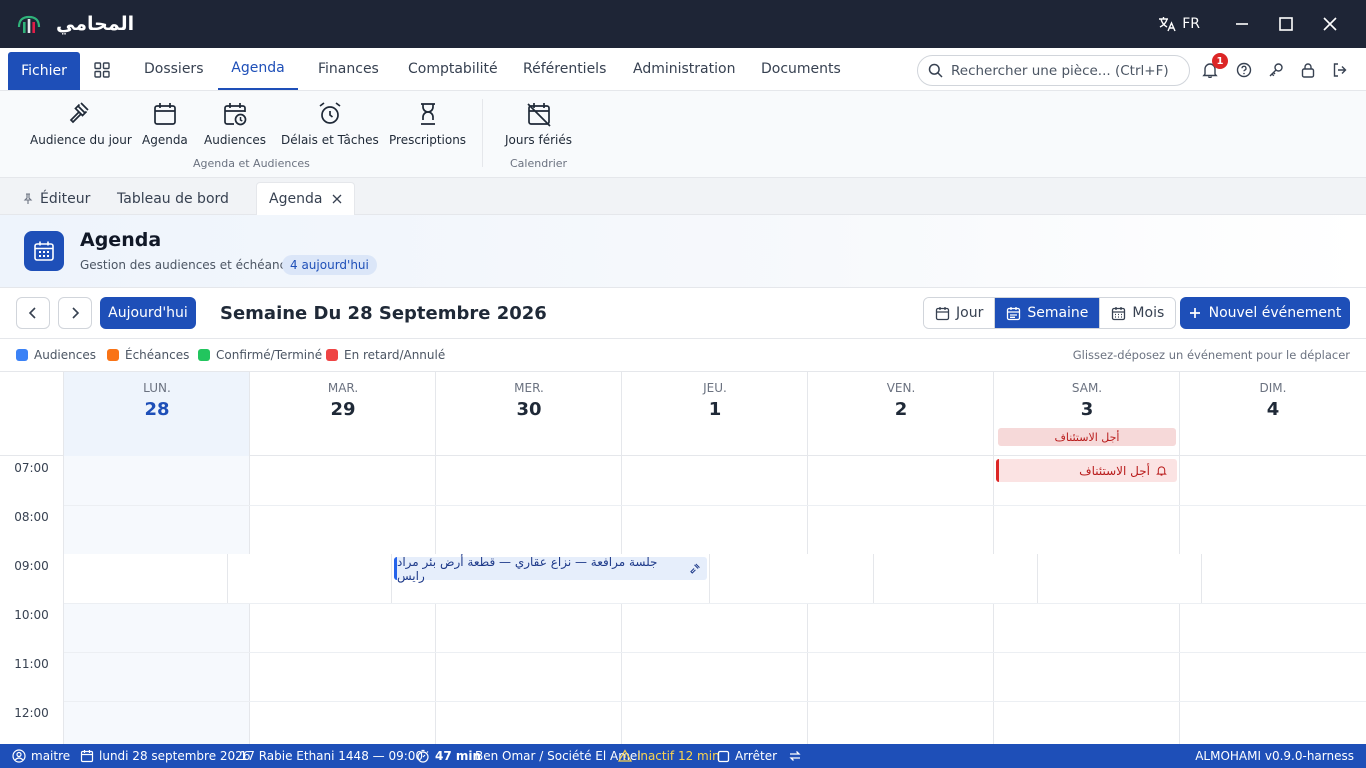  I want to click on day-number: 30, so click(529, 409).